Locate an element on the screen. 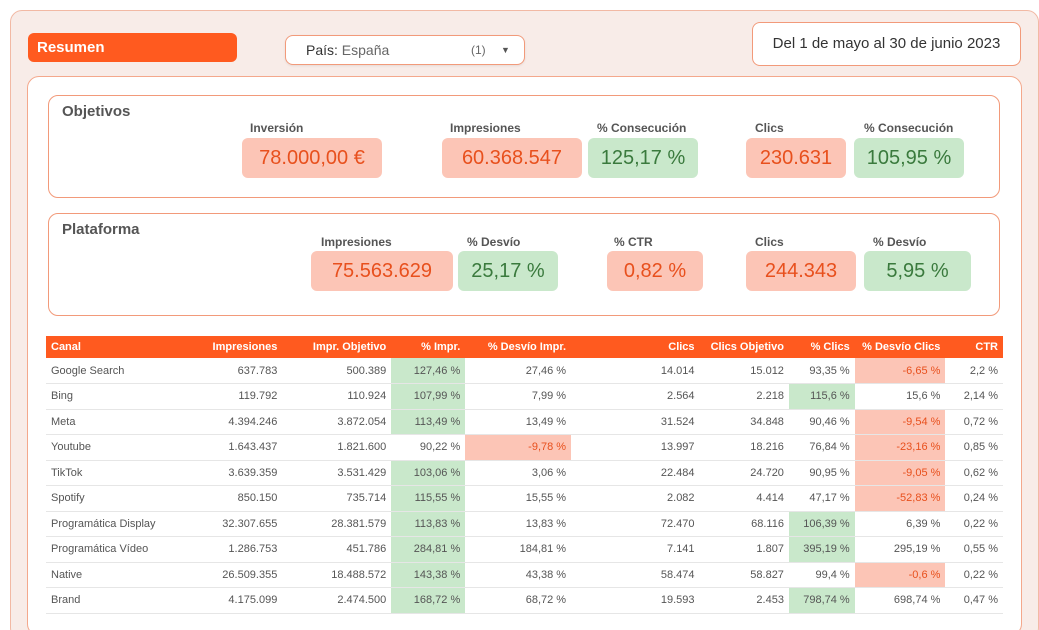 This screenshot has height=630, width=1039. cell-canal: Native is located at coordinates (120, 575).